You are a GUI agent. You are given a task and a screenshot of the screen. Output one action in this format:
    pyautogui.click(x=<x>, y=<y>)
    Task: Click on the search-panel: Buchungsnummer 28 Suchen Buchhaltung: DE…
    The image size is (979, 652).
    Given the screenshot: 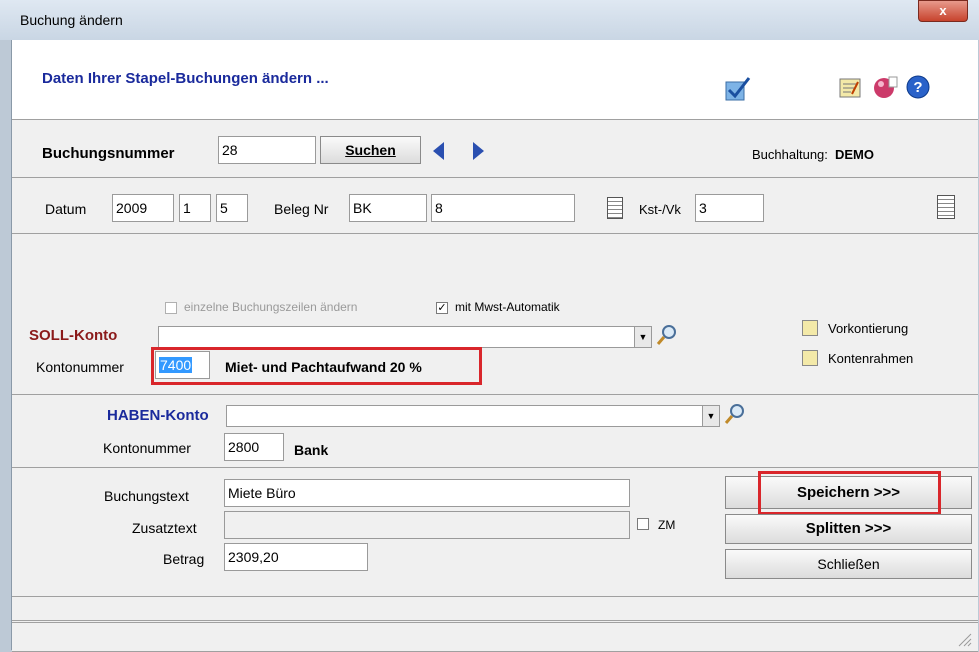 What is the action you would take?
    pyautogui.click(x=495, y=149)
    